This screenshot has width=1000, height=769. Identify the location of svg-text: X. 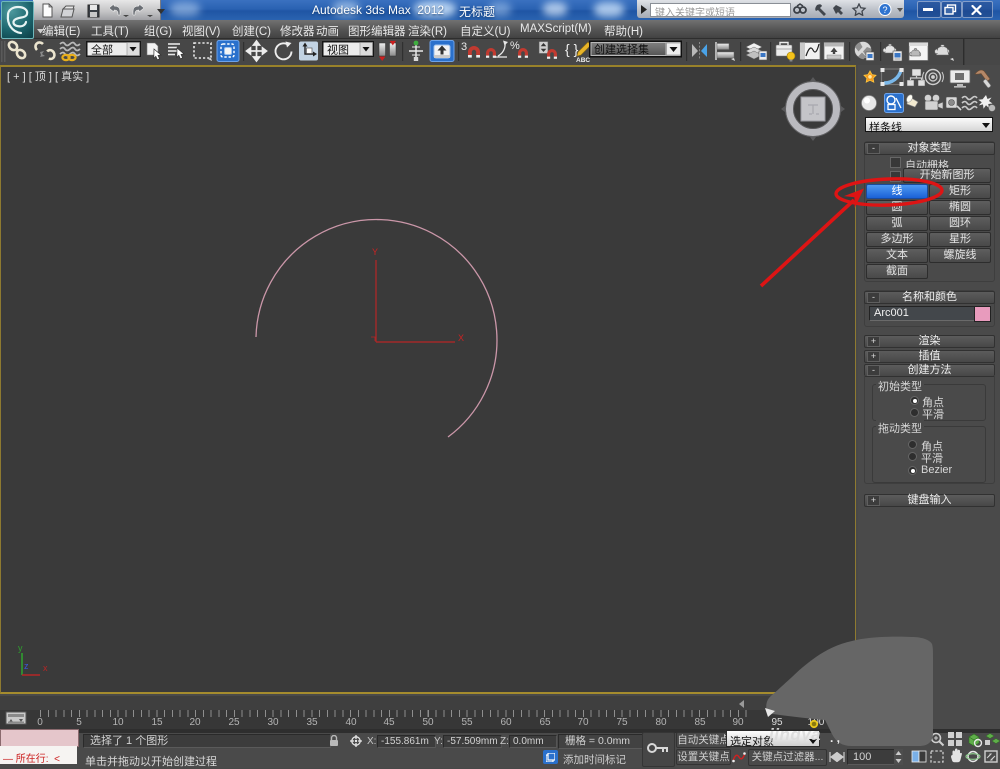
(461, 338).